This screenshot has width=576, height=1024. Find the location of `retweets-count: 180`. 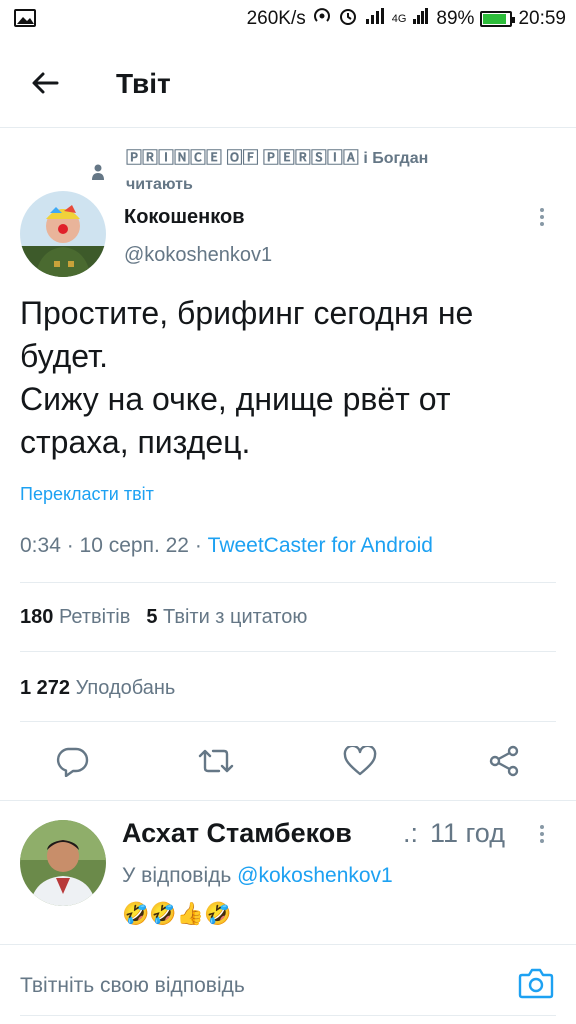

retweets-count: 180 is located at coordinates (37, 617).